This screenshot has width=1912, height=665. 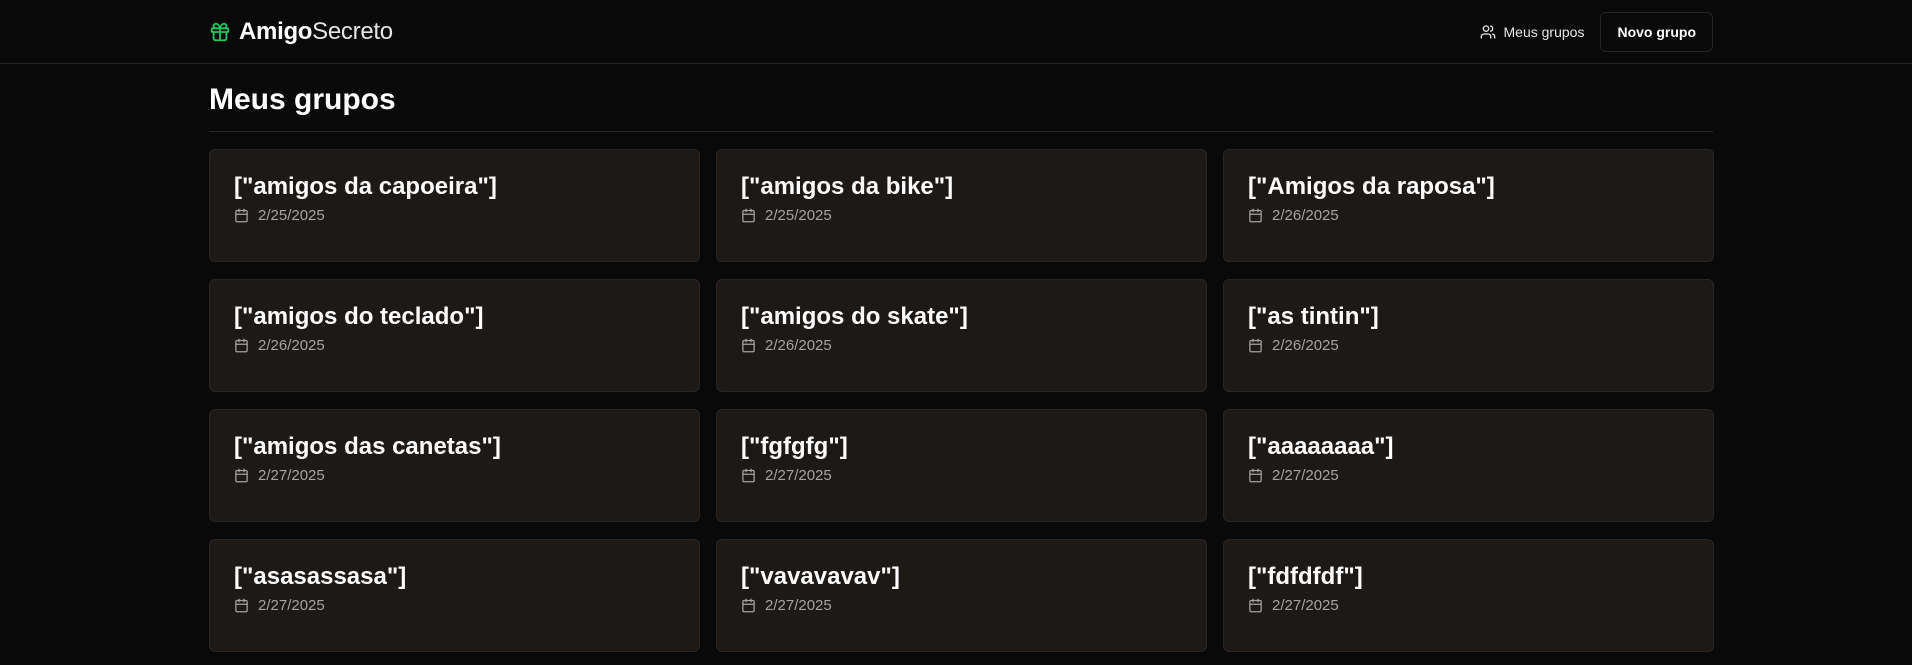 I want to click on brand-logo-link: AmigoSecreto, so click(x=301, y=32).